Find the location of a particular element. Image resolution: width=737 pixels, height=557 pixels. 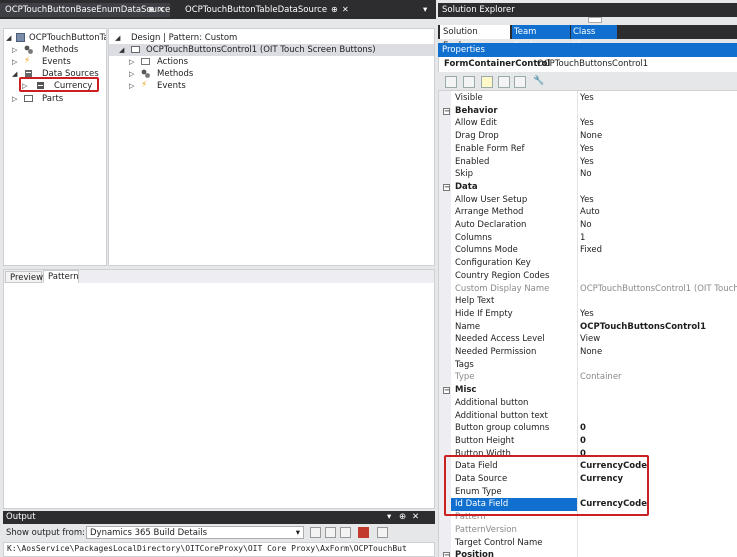

property-row: Target Control Name is located at coordinates (588, 543).